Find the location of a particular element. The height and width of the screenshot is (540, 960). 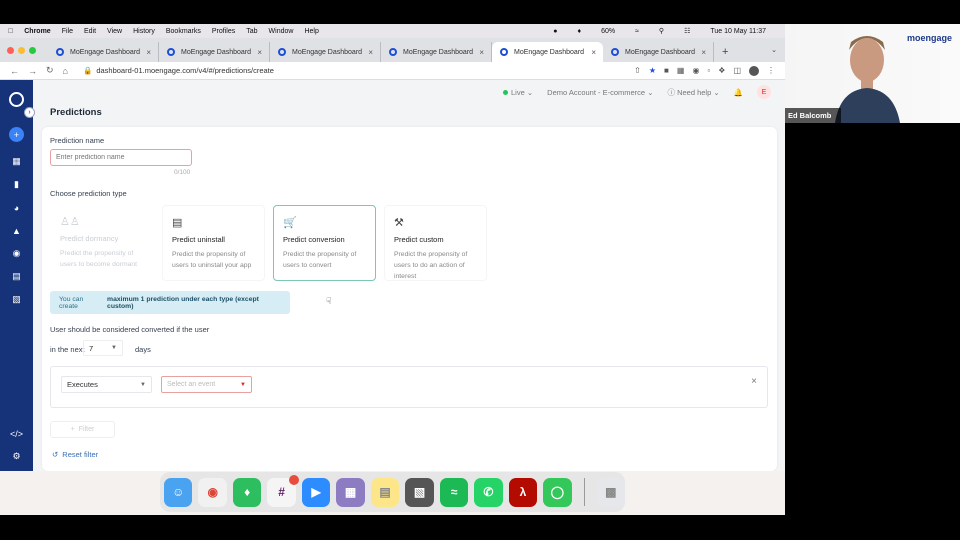

days-select: 7 ▼ is located at coordinates (103, 348).